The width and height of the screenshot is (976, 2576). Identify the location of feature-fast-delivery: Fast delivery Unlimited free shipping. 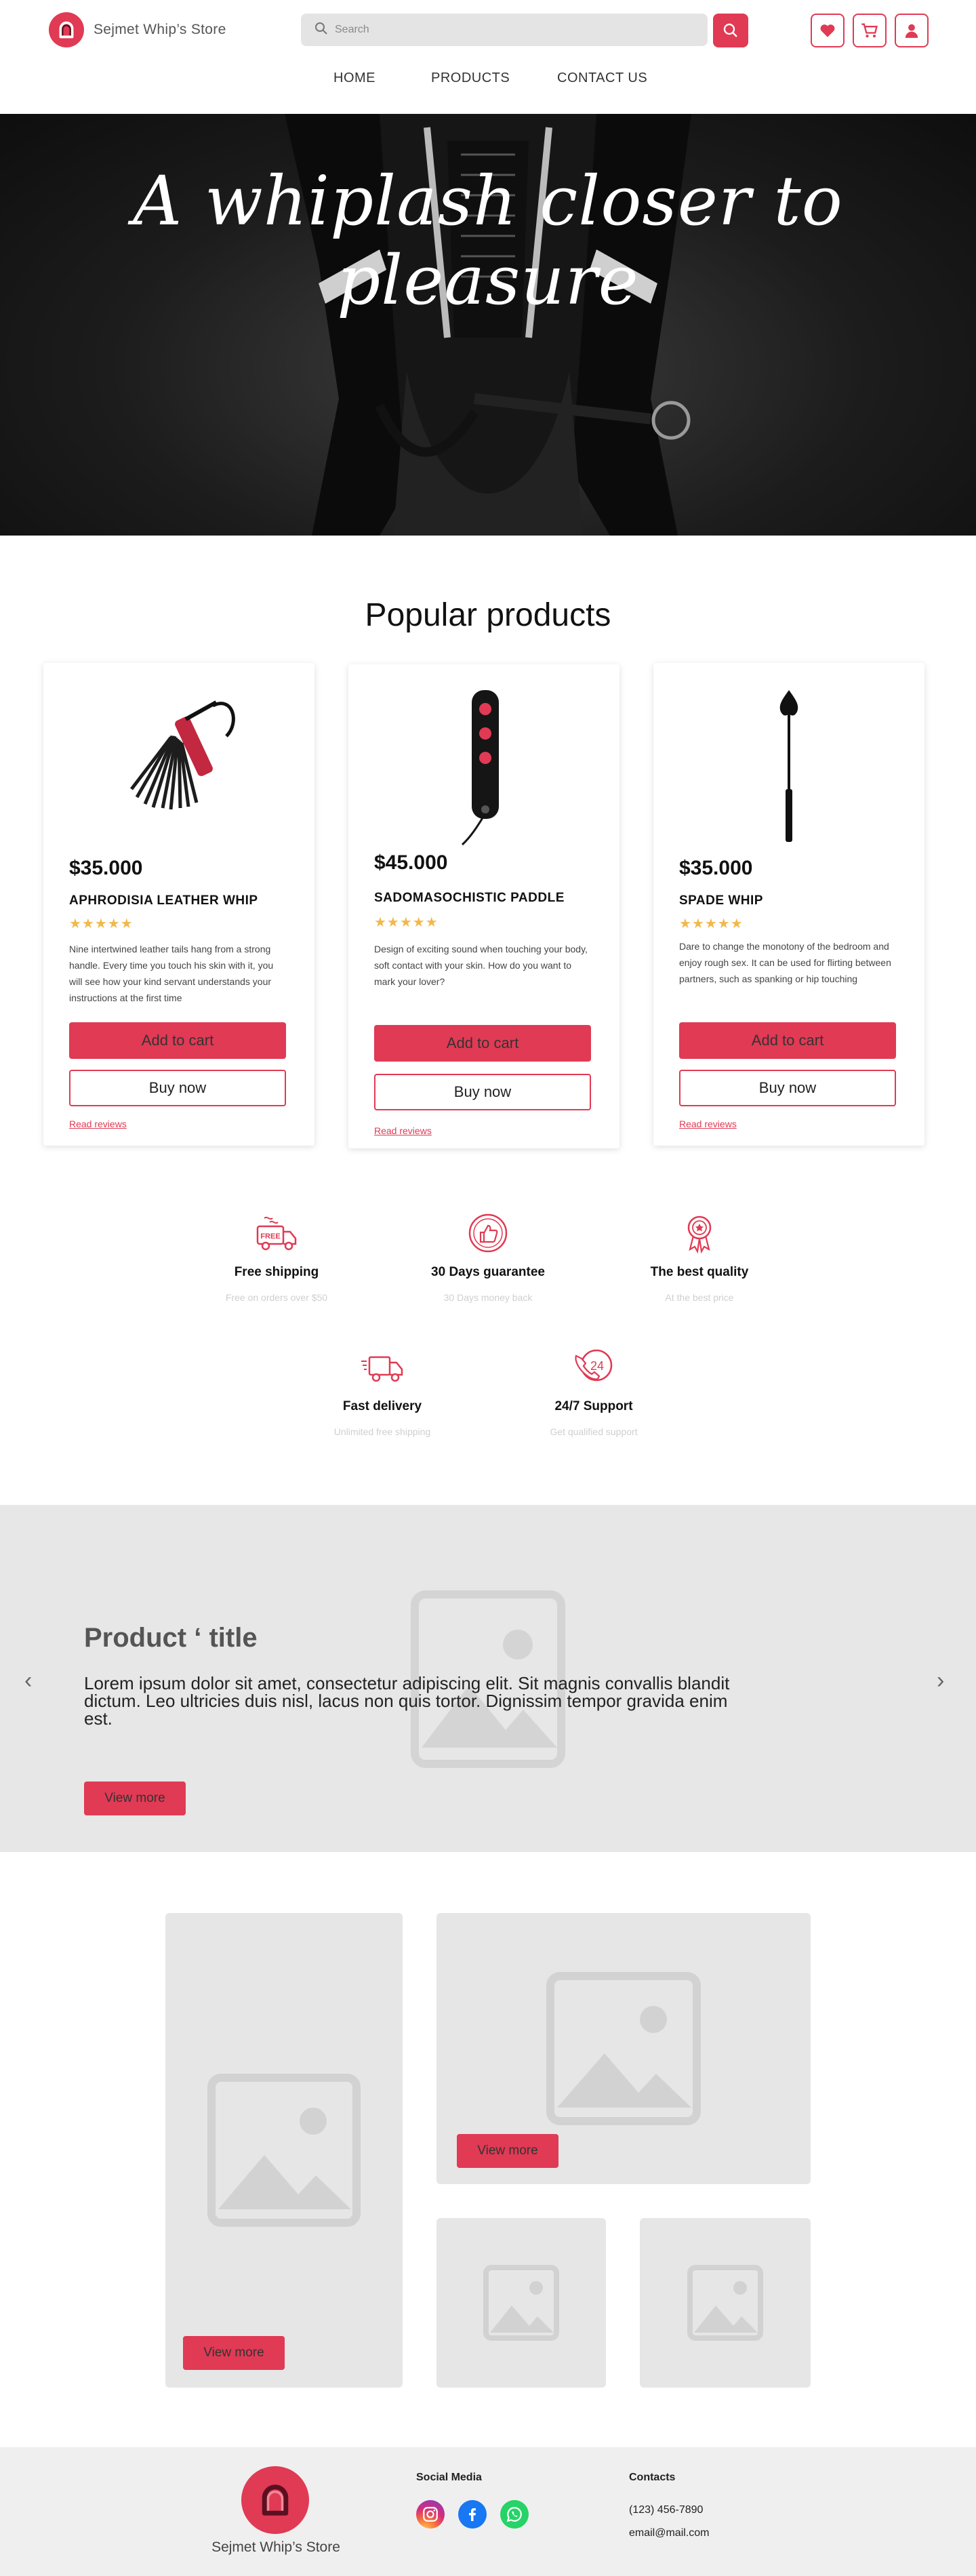
(383, 1391).